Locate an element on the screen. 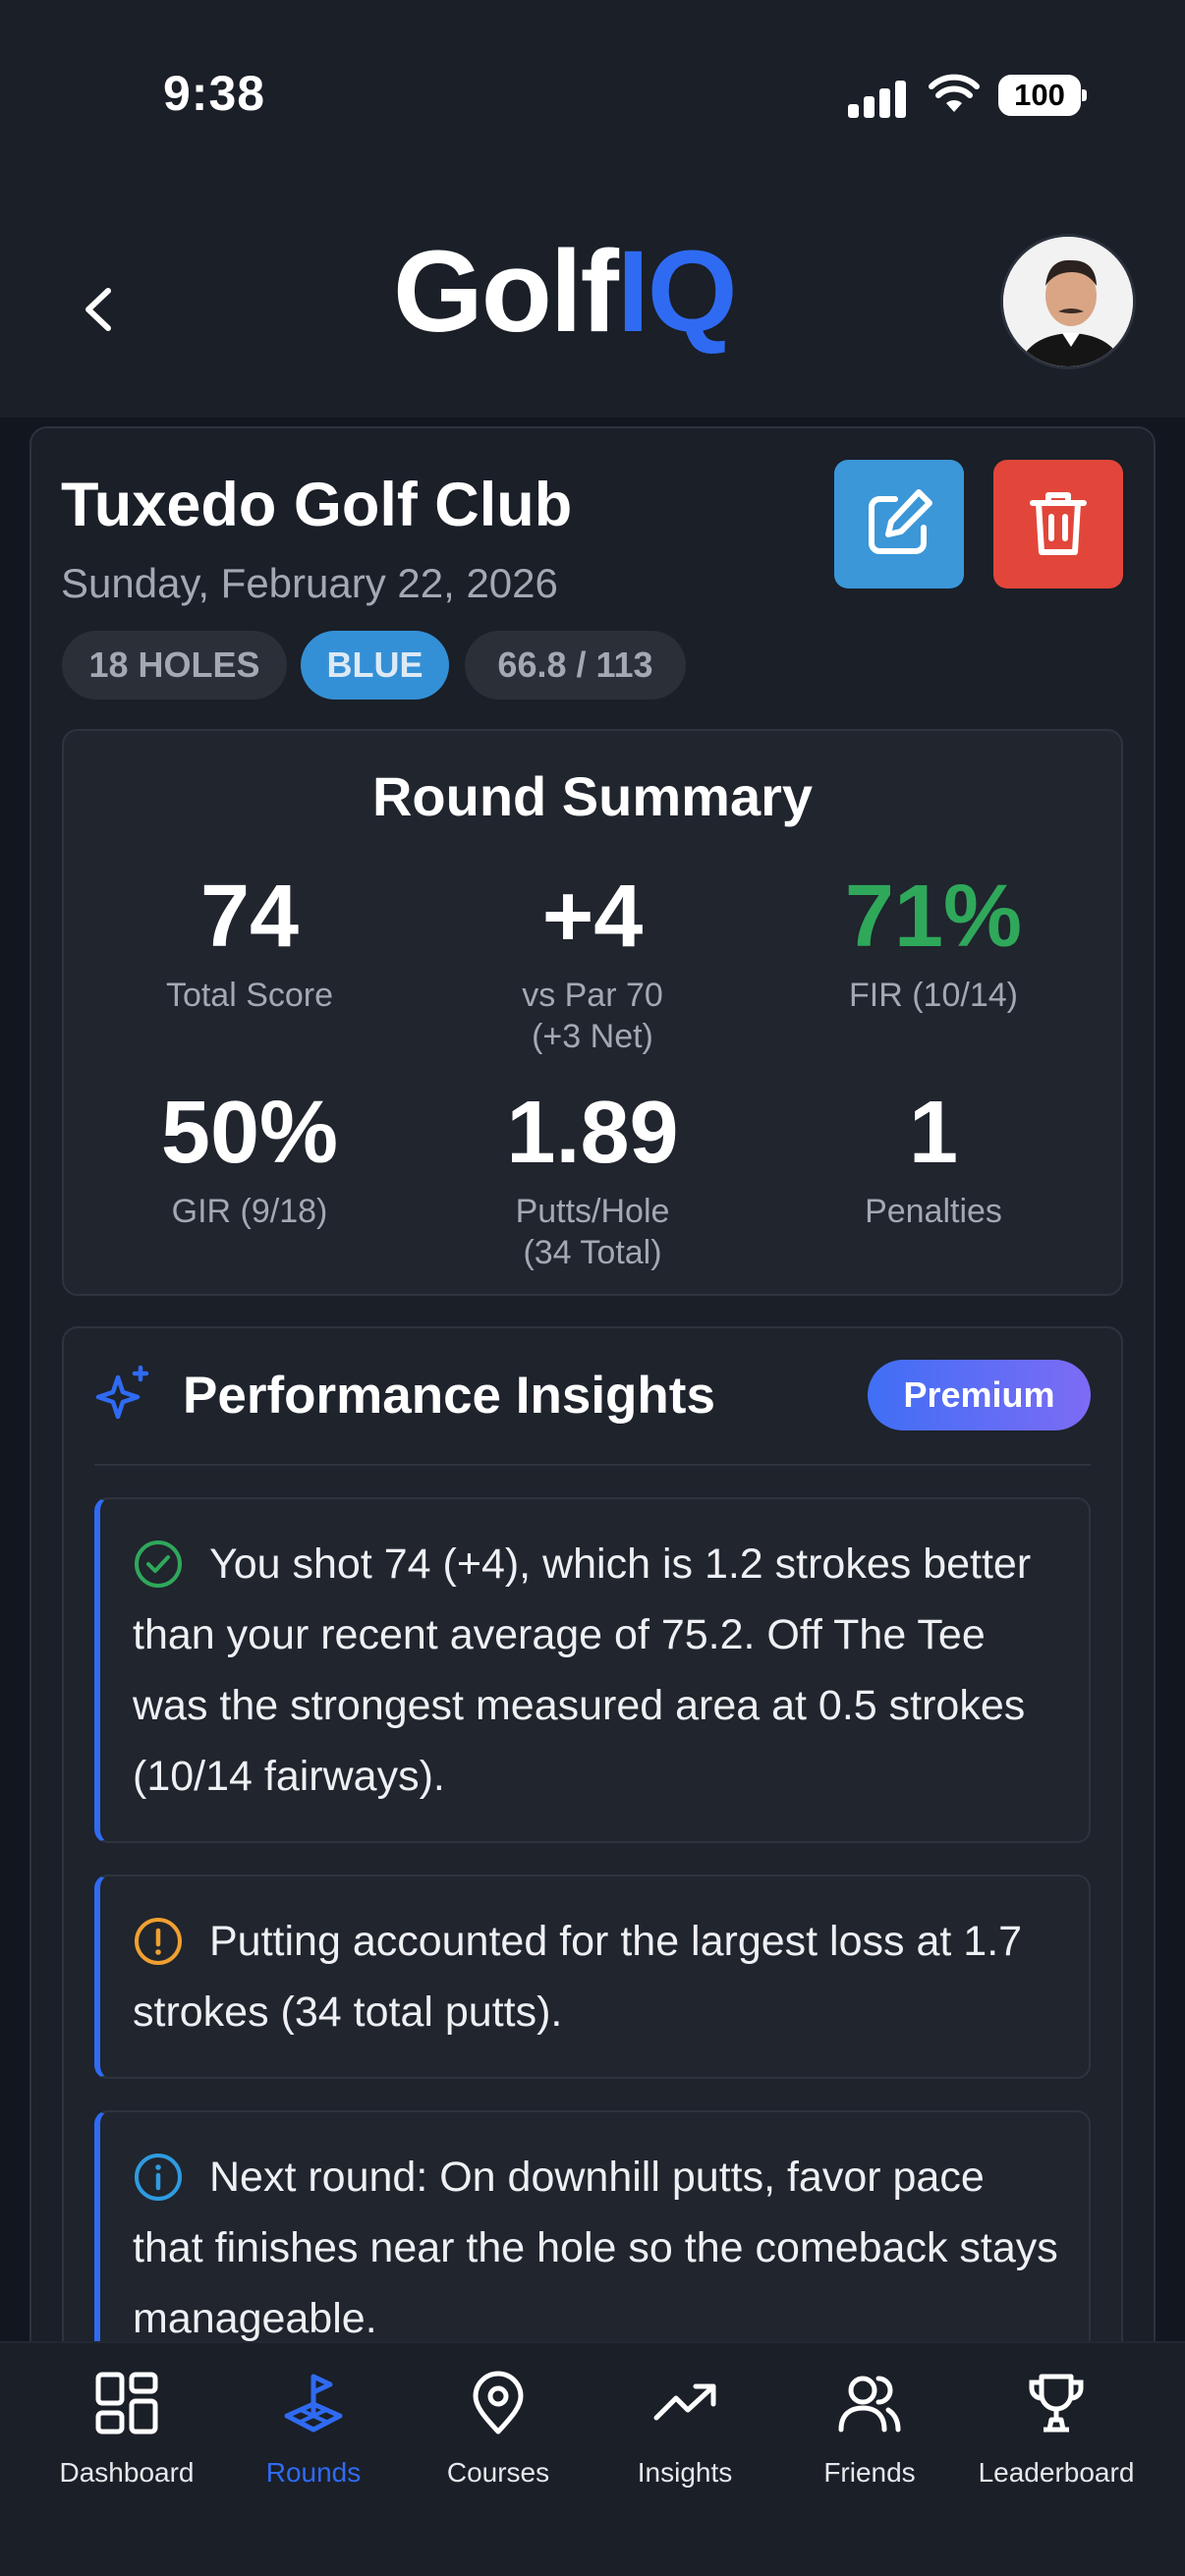 Image resolution: width=1185 pixels, height=2576 pixels. round-summary-title: Round Summary is located at coordinates (592, 796).